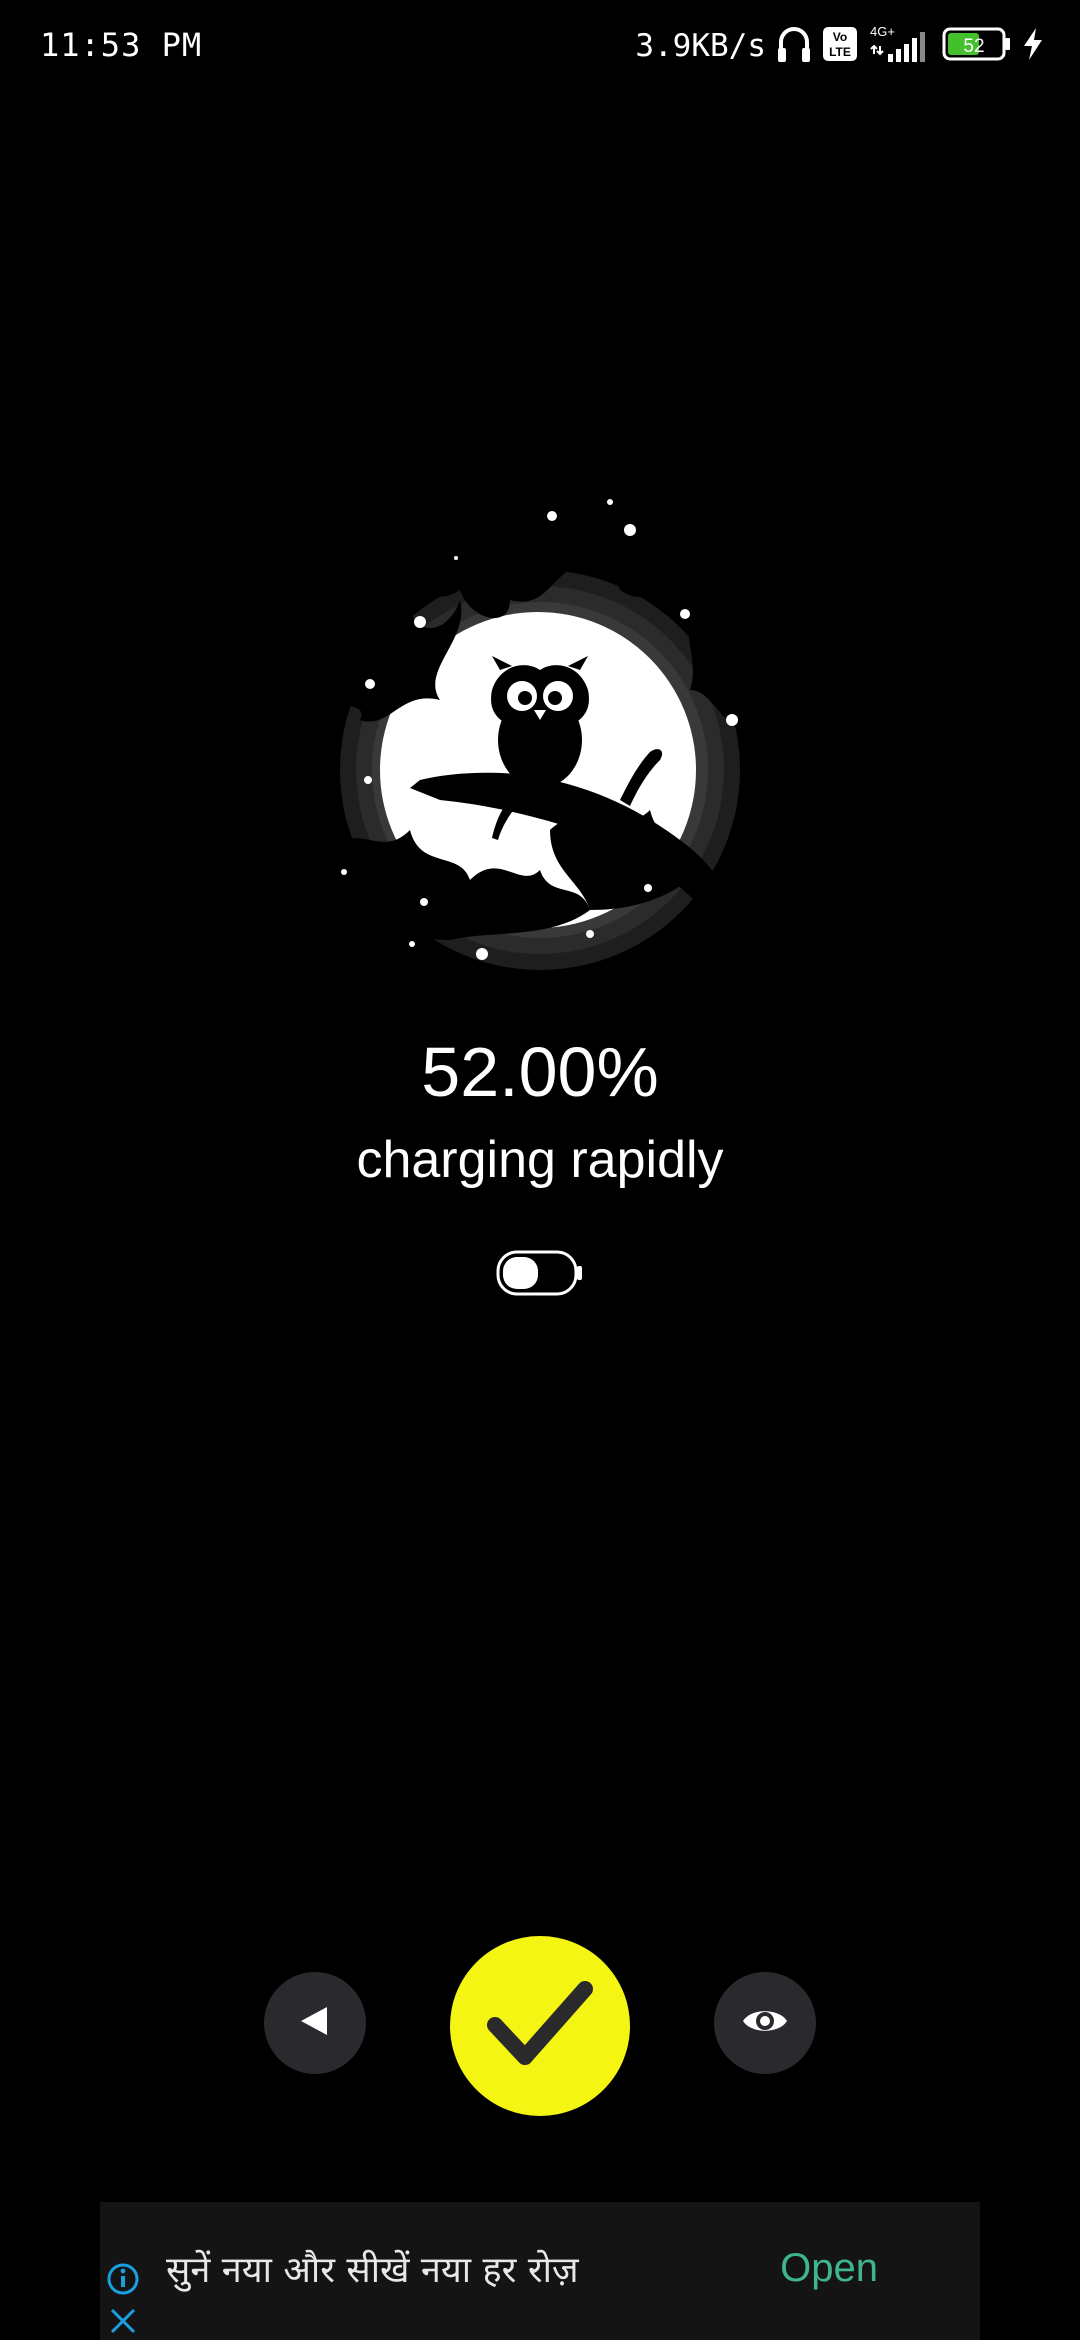 This screenshot has width=1080, height=2340. What do you see at coordinates (123, 2321) in the screenshot?
I see `close-icon` at bounding box center [123, 2321].